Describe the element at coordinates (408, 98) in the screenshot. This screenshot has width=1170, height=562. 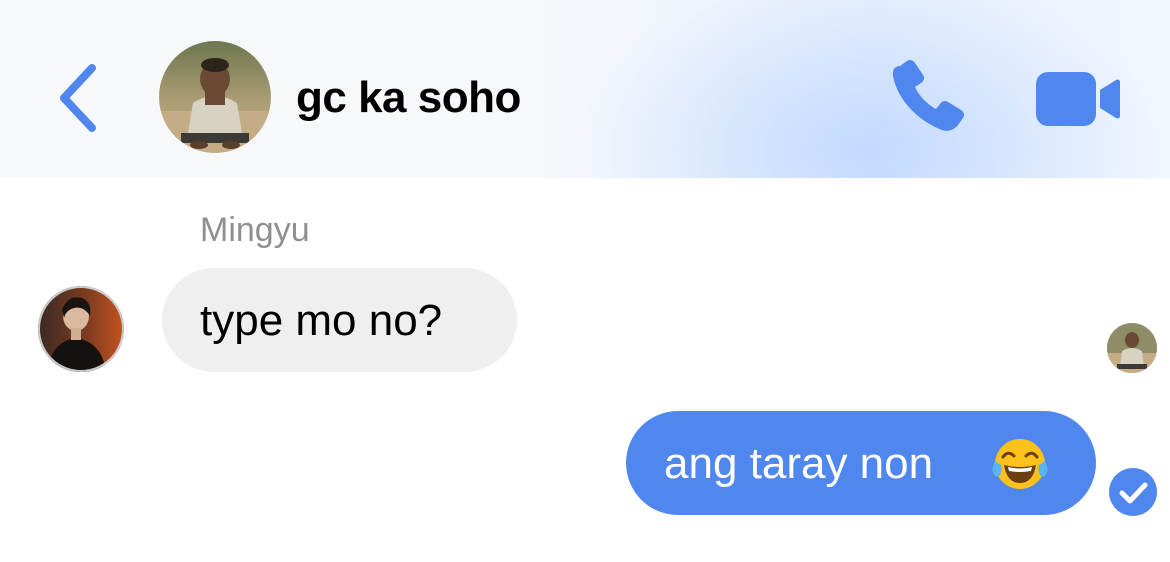
I see `chat-title: gc ka soho` at that location.